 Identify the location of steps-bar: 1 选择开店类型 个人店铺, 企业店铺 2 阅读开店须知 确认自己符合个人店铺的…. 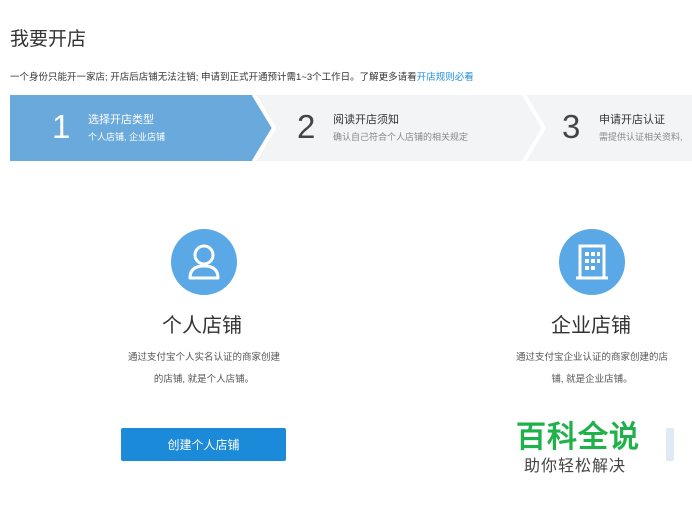
(351, 128).